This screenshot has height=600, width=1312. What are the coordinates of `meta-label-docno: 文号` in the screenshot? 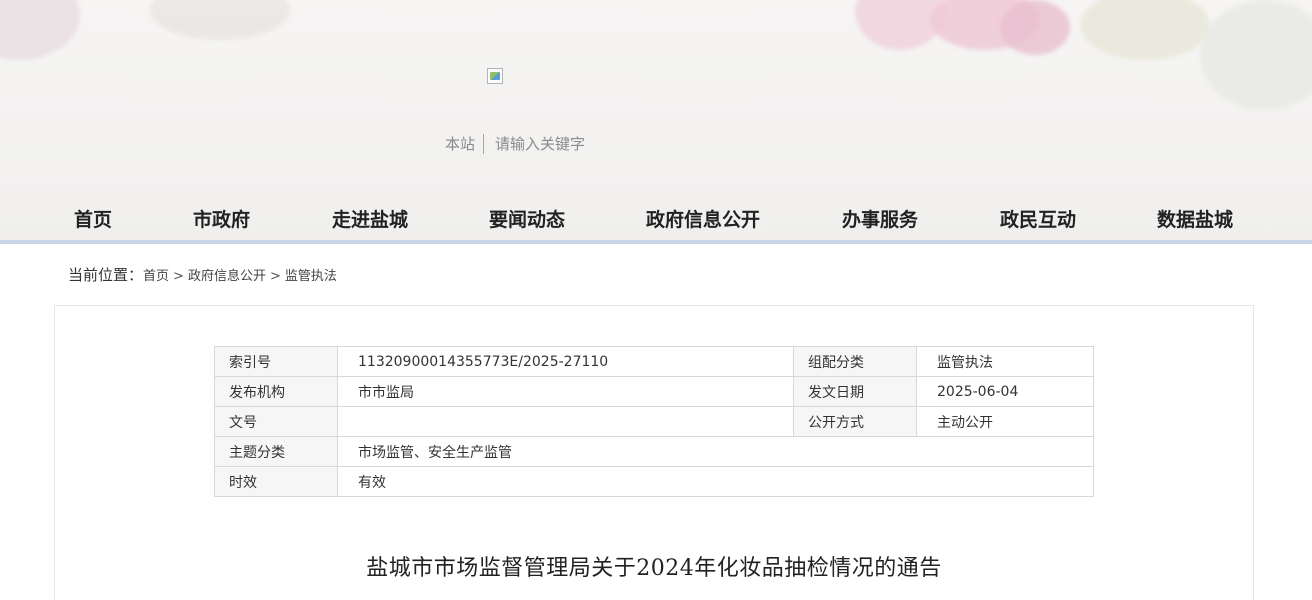 It's located at (276, 421).